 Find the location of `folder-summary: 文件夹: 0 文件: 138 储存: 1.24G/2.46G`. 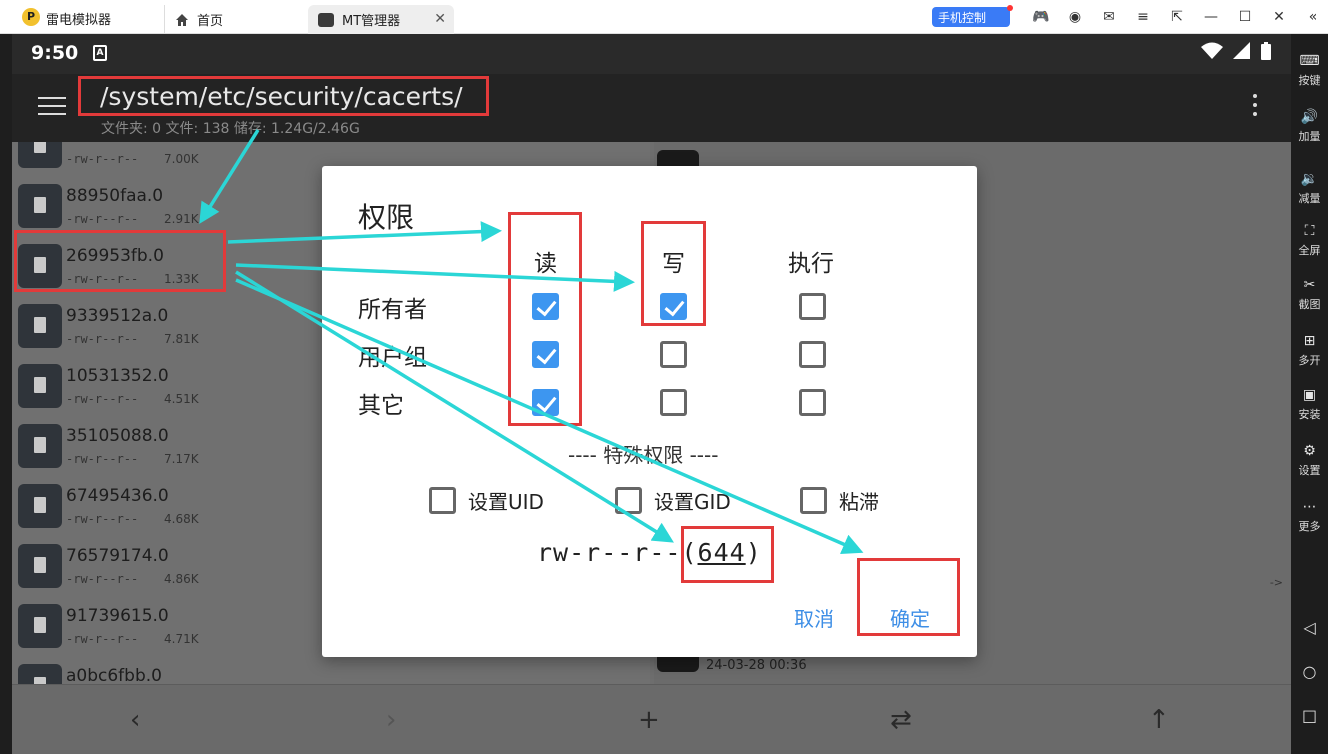

folder-summary: 文件夹: 0 文件: 138 储存: 1.24G/2.46G is located at coordinates (230, 129).